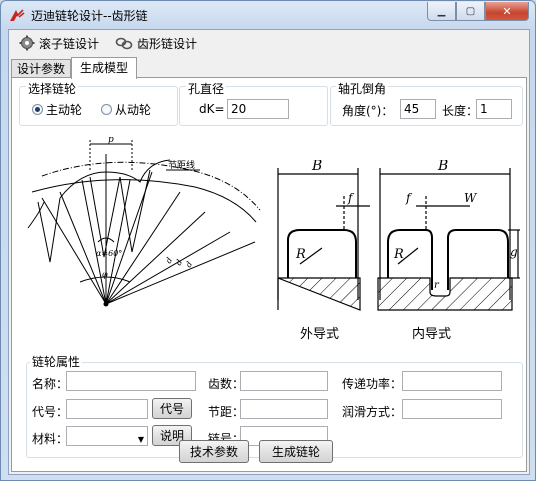  What do you see at coordinates (214, 451) in the screenshot?
I see `tech-params-button: 技术参数` at bounding box center [214, 451].